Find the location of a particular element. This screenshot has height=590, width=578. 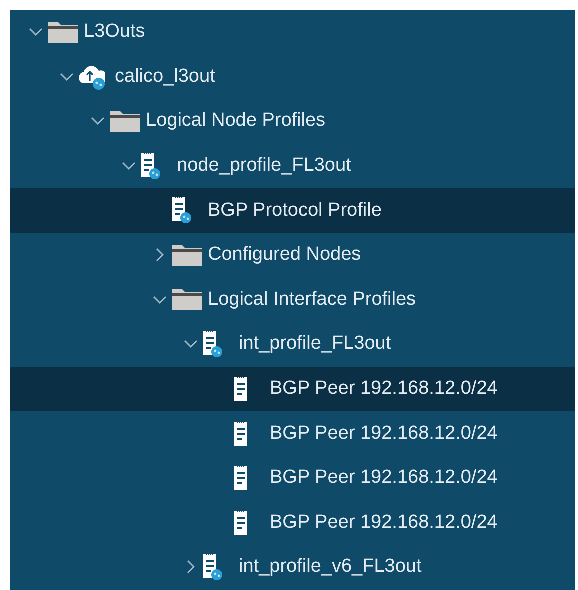

tree-item: node_profile_FL3out is located at coordinates (292, 166).